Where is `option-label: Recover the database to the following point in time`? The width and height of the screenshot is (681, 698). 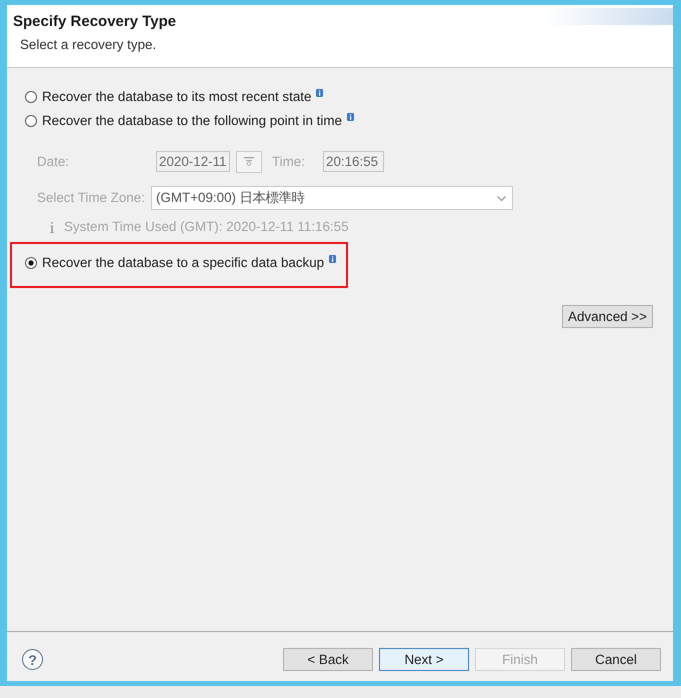
option-label: Recover the database to the following point in time is located at coordinates (192, 121).